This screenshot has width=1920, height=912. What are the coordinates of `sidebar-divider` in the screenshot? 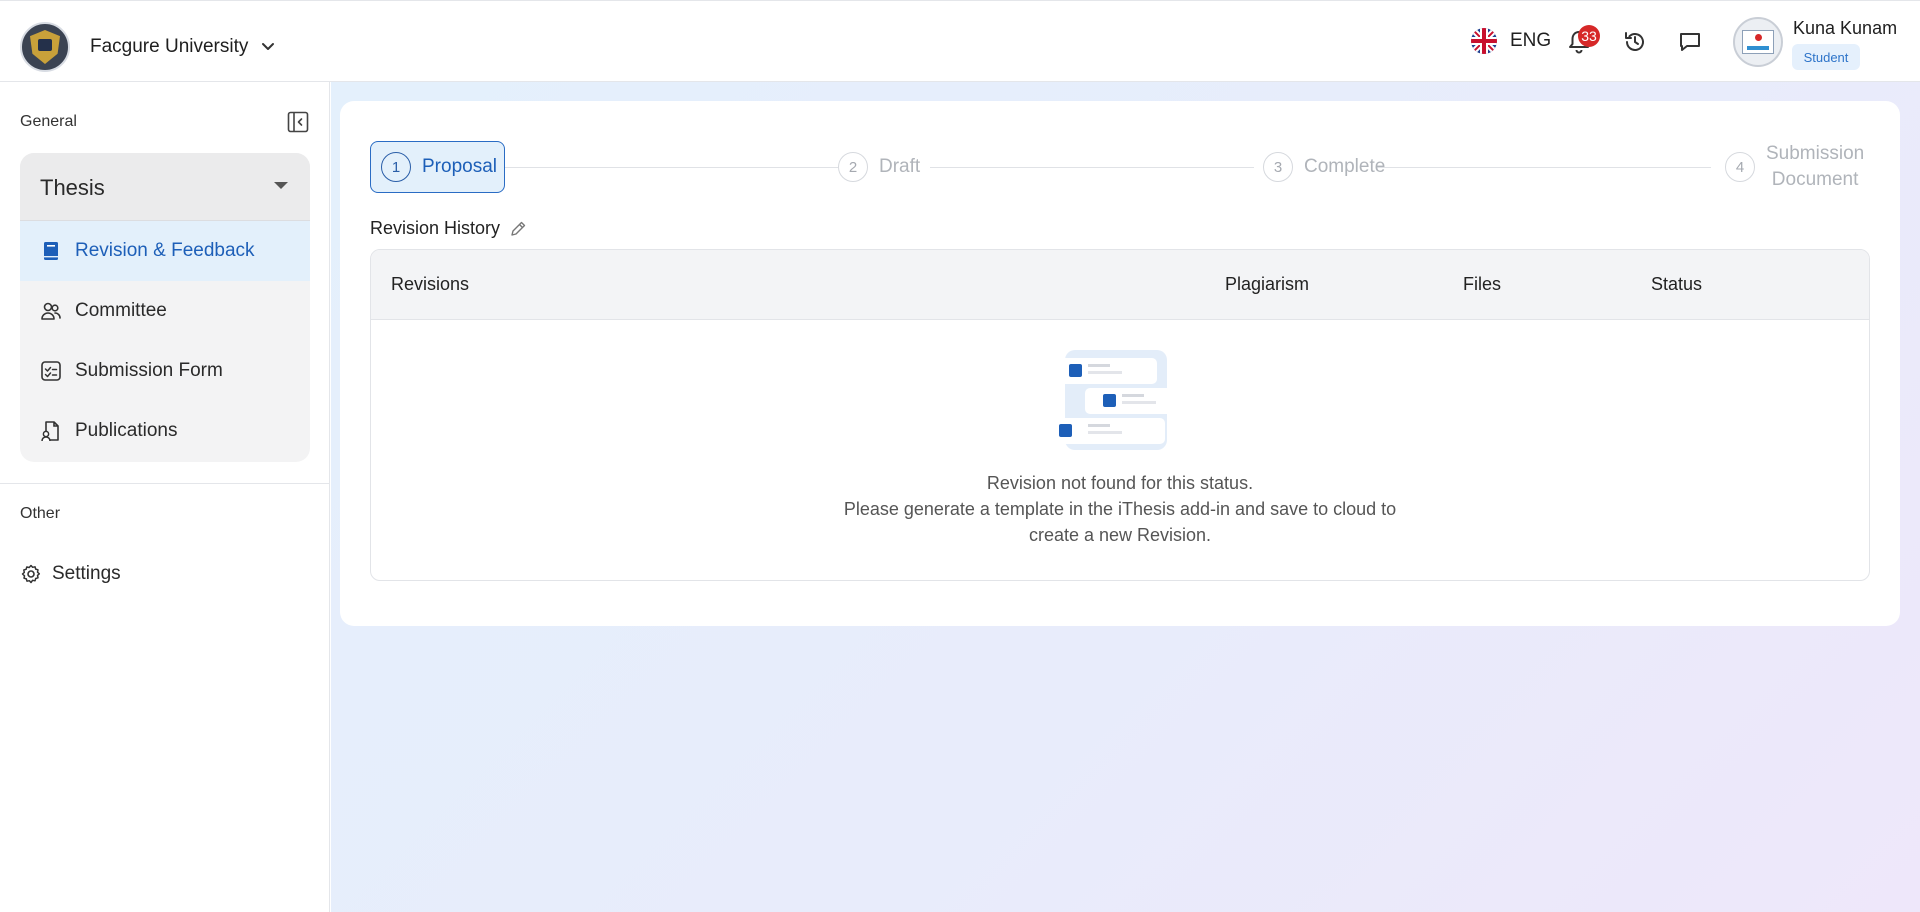 It's located at (165, 483).